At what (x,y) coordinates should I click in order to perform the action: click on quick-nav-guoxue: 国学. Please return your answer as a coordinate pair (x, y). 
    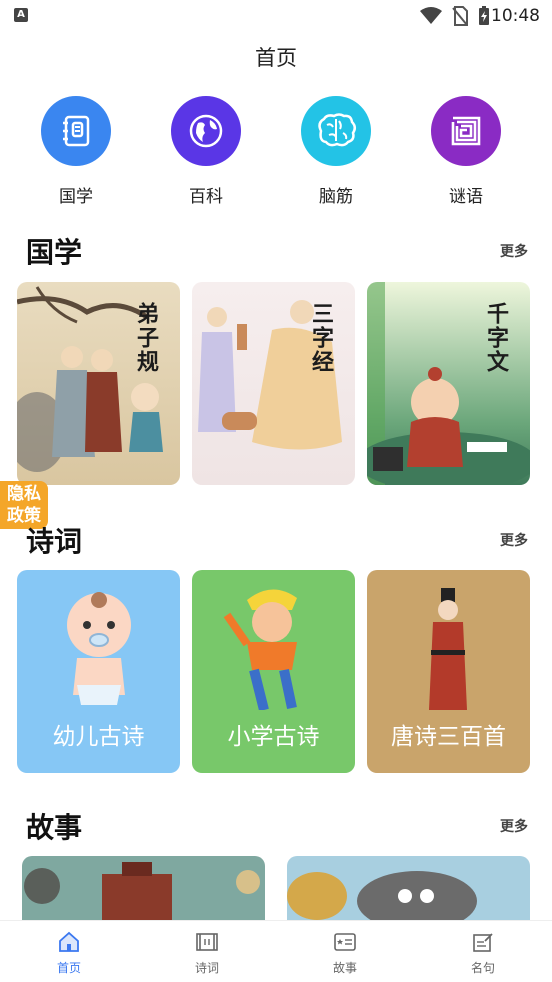
    Looking at the image, I should click on (76, 151).